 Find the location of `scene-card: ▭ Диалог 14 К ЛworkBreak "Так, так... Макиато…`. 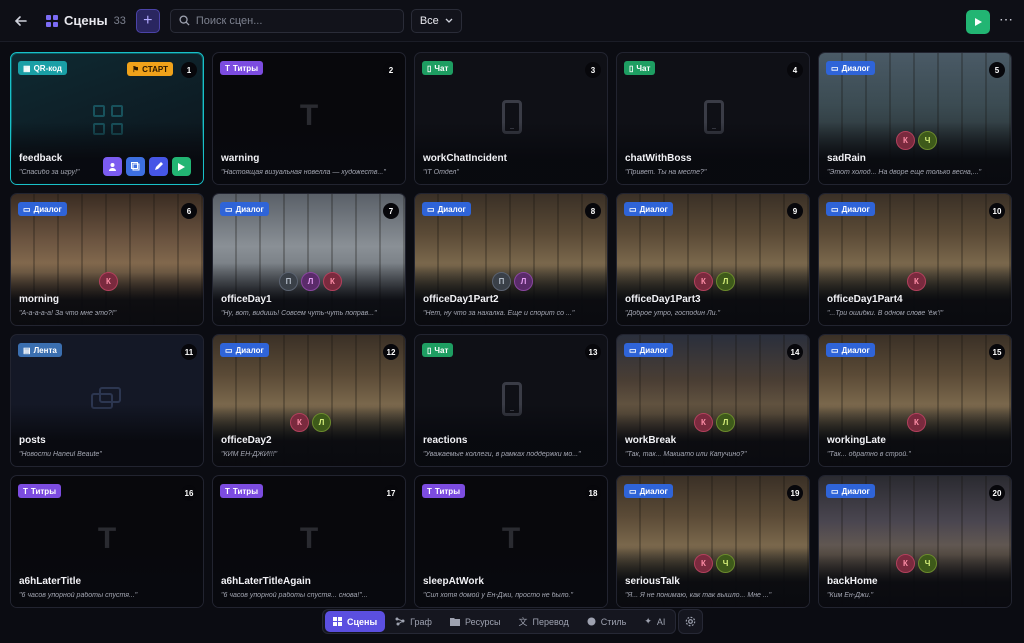

scene-card: ▭ Диалог 14 К ЛworkBreak "Так, так... Макиато… is located at coordinates (713, 400).